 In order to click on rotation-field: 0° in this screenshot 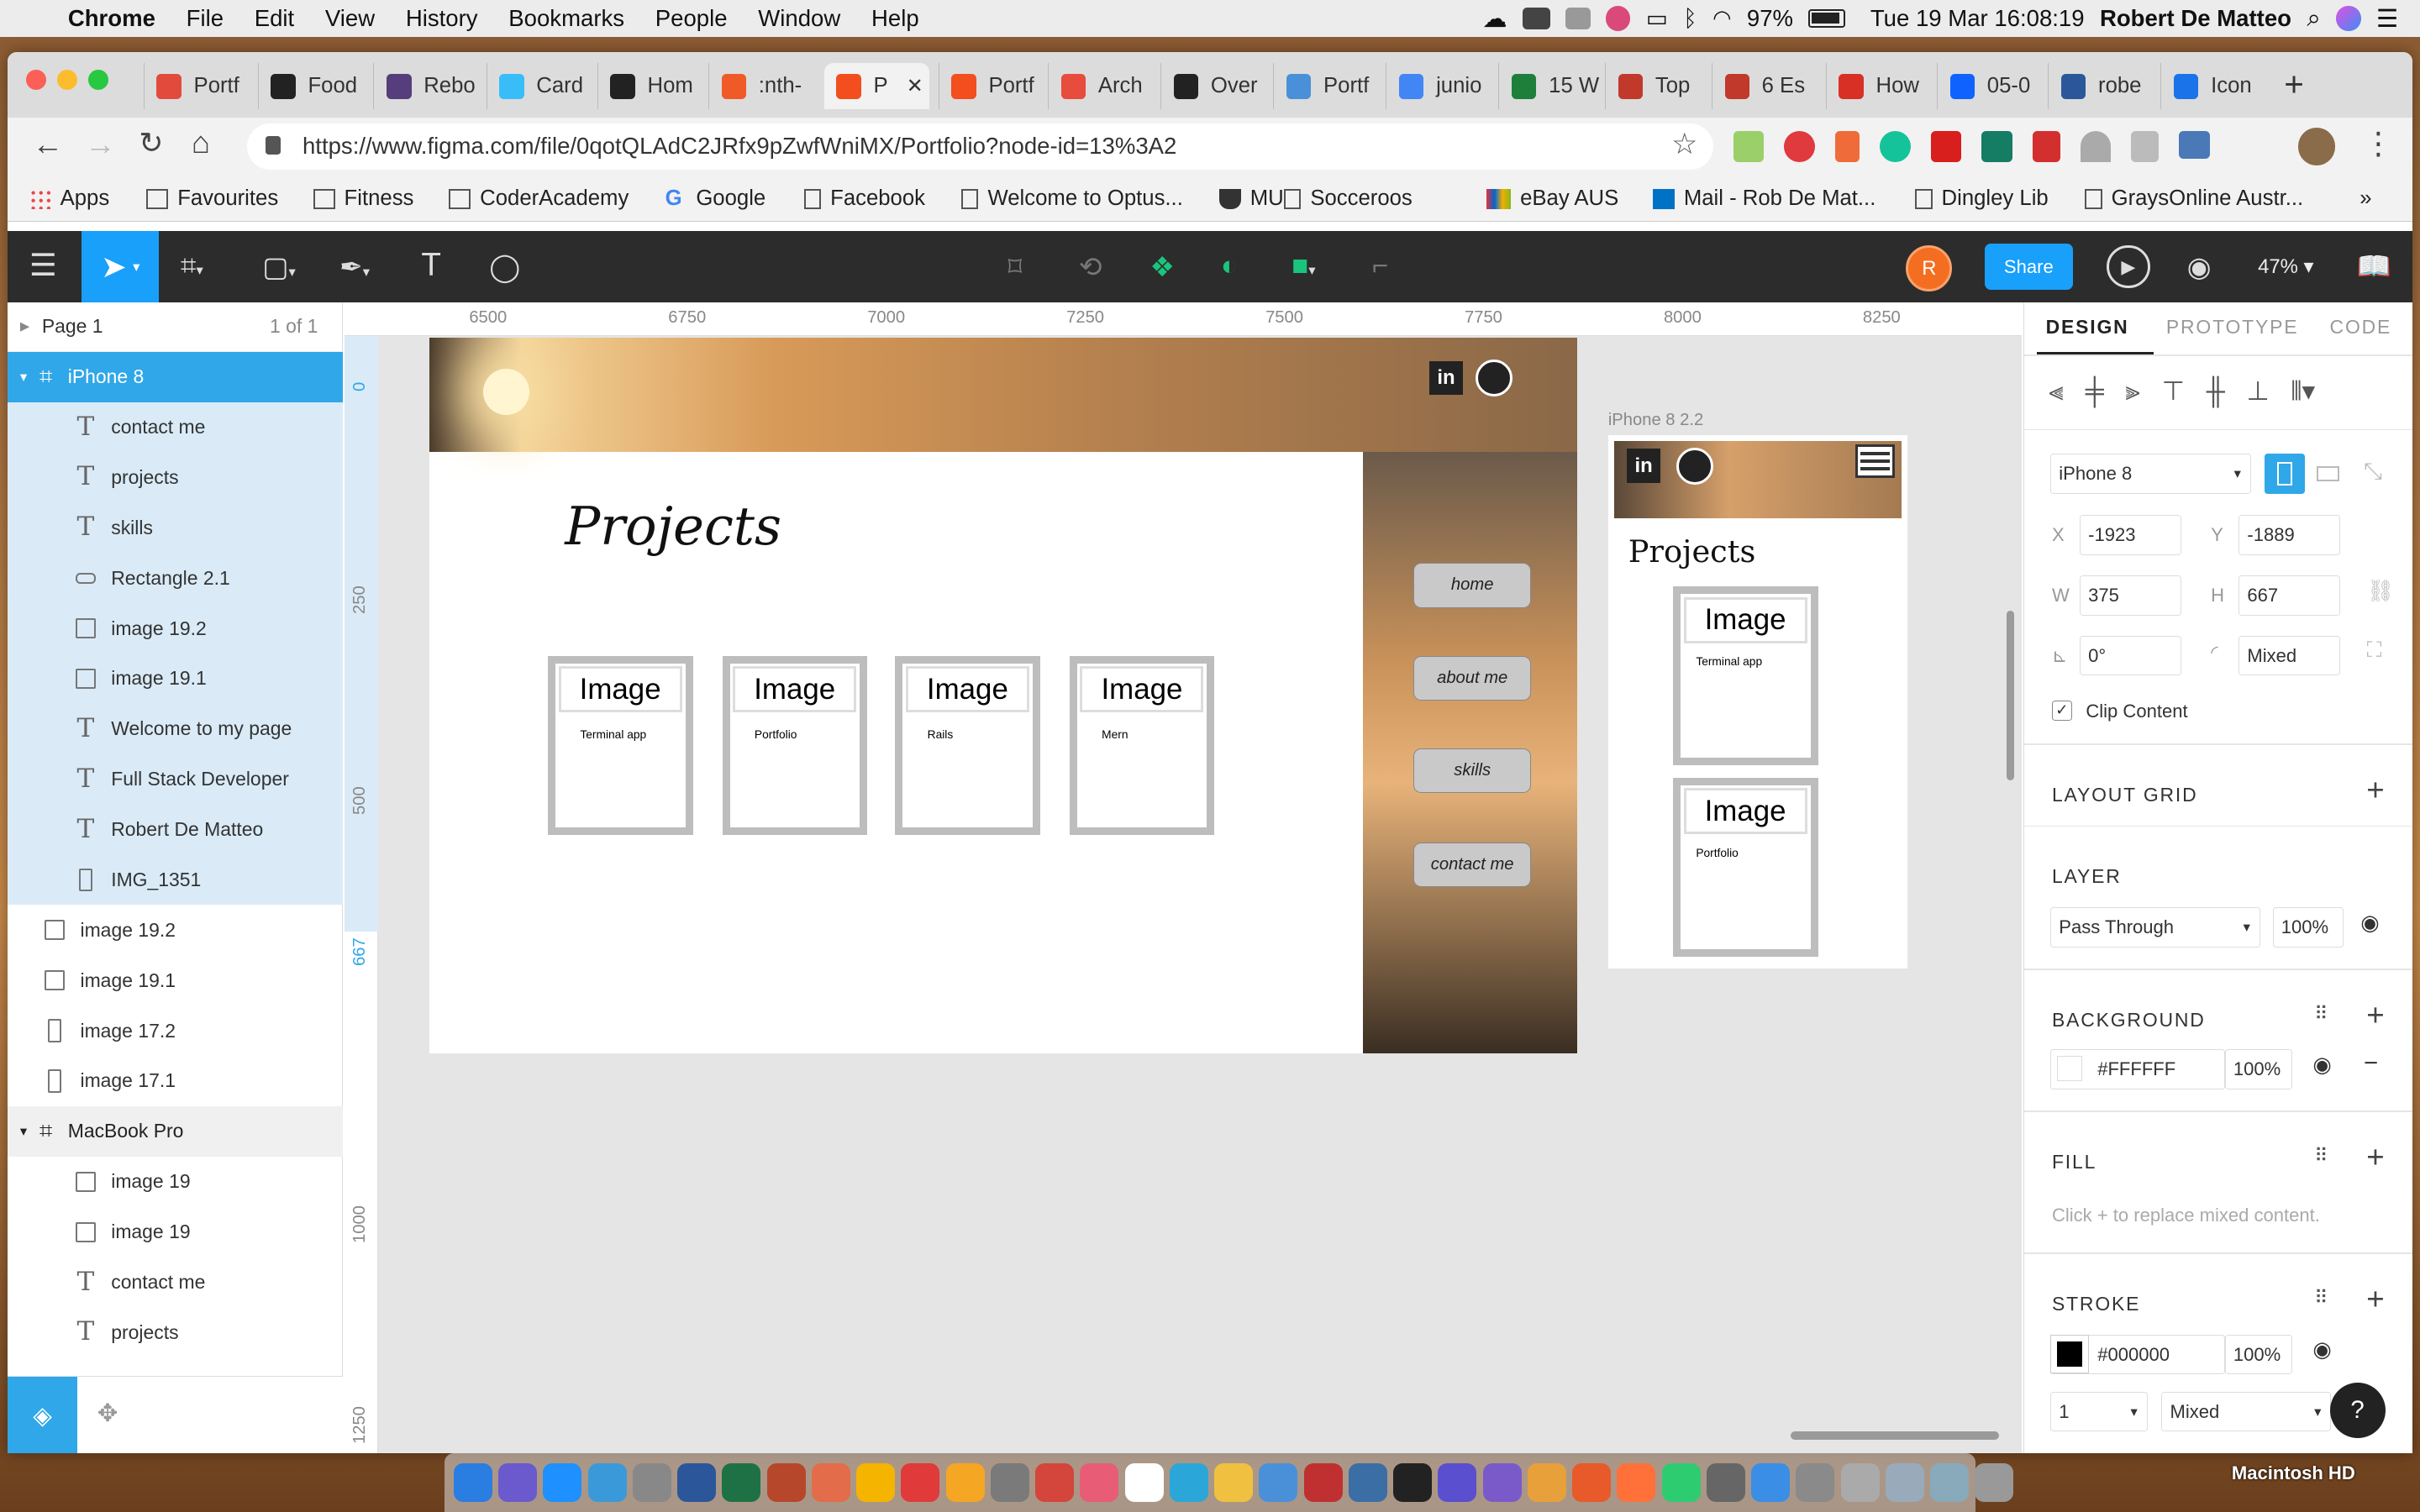, I will do `click(2131, 655)`.